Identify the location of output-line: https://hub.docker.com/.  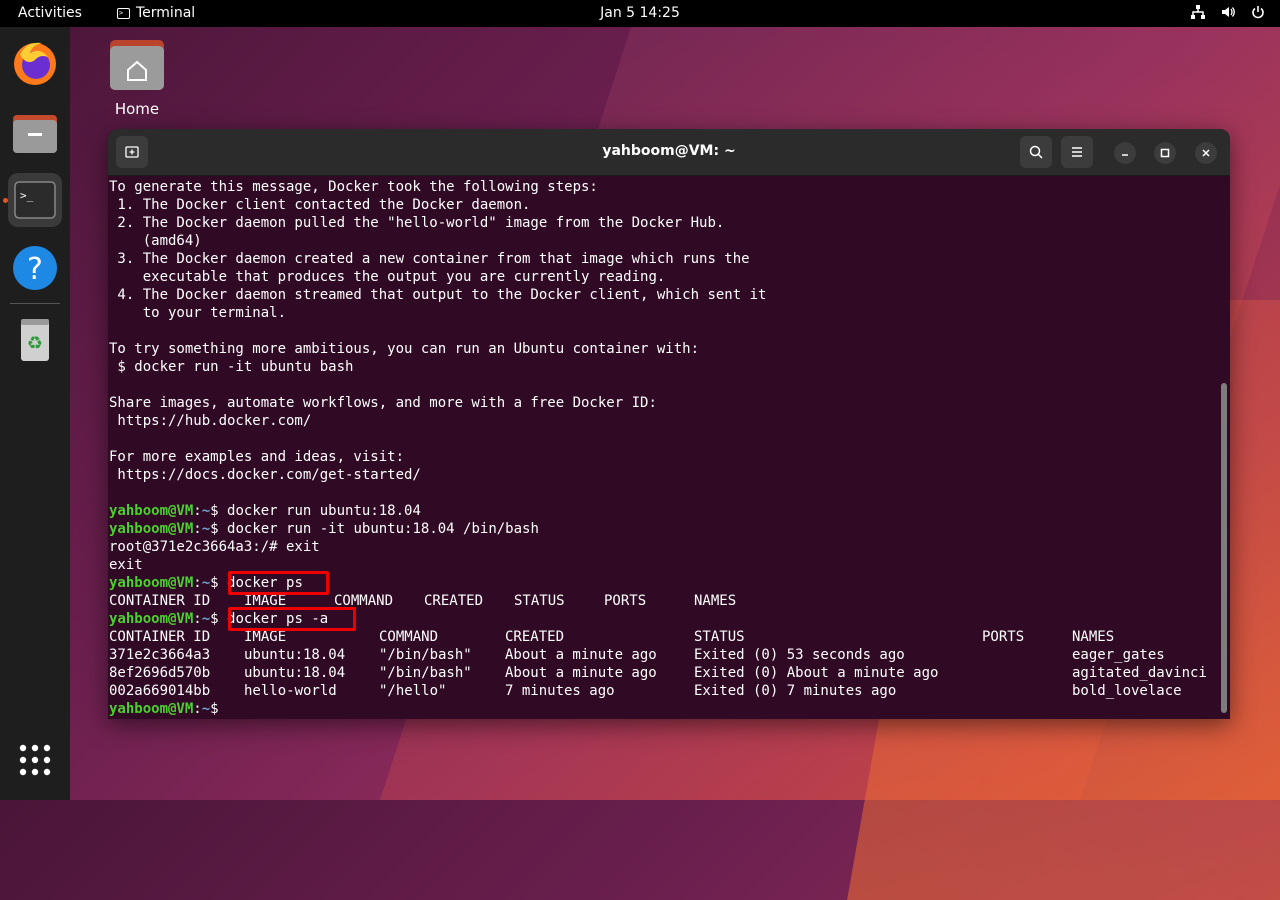
(210, 421).